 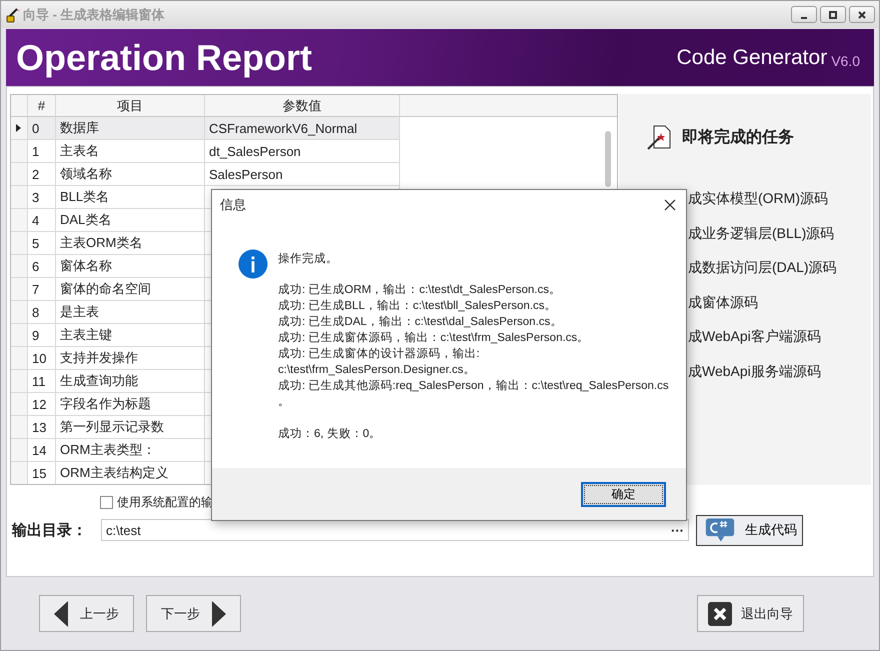 I want to click on task-heading: 即将完成的任务, so click(x=738, y=137).